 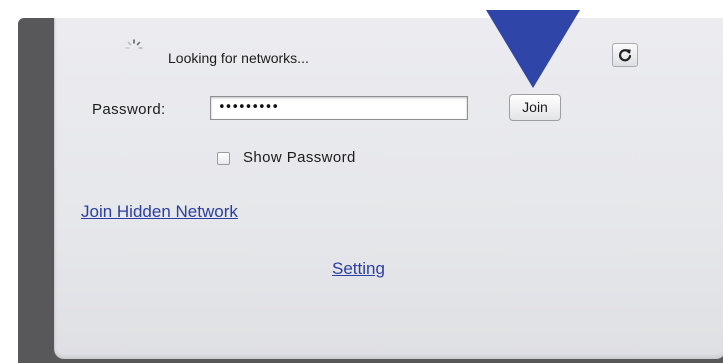 What do you see at coordinates (129, 109) in the screenshot?
I see `password-label: Password:` at bounding box center [129, 109].